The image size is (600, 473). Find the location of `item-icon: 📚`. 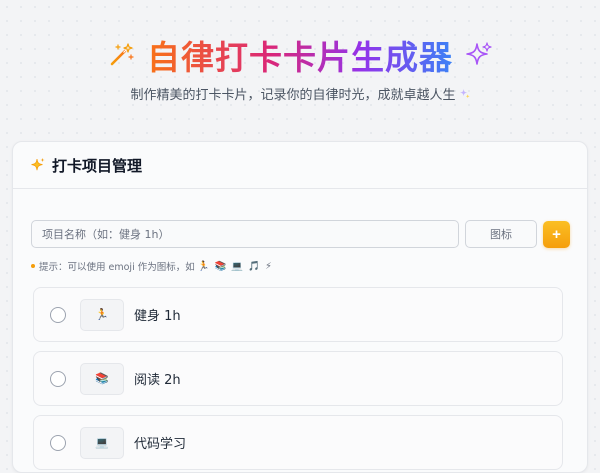

item-icon: 📚 is located at coordinates (102, 378).